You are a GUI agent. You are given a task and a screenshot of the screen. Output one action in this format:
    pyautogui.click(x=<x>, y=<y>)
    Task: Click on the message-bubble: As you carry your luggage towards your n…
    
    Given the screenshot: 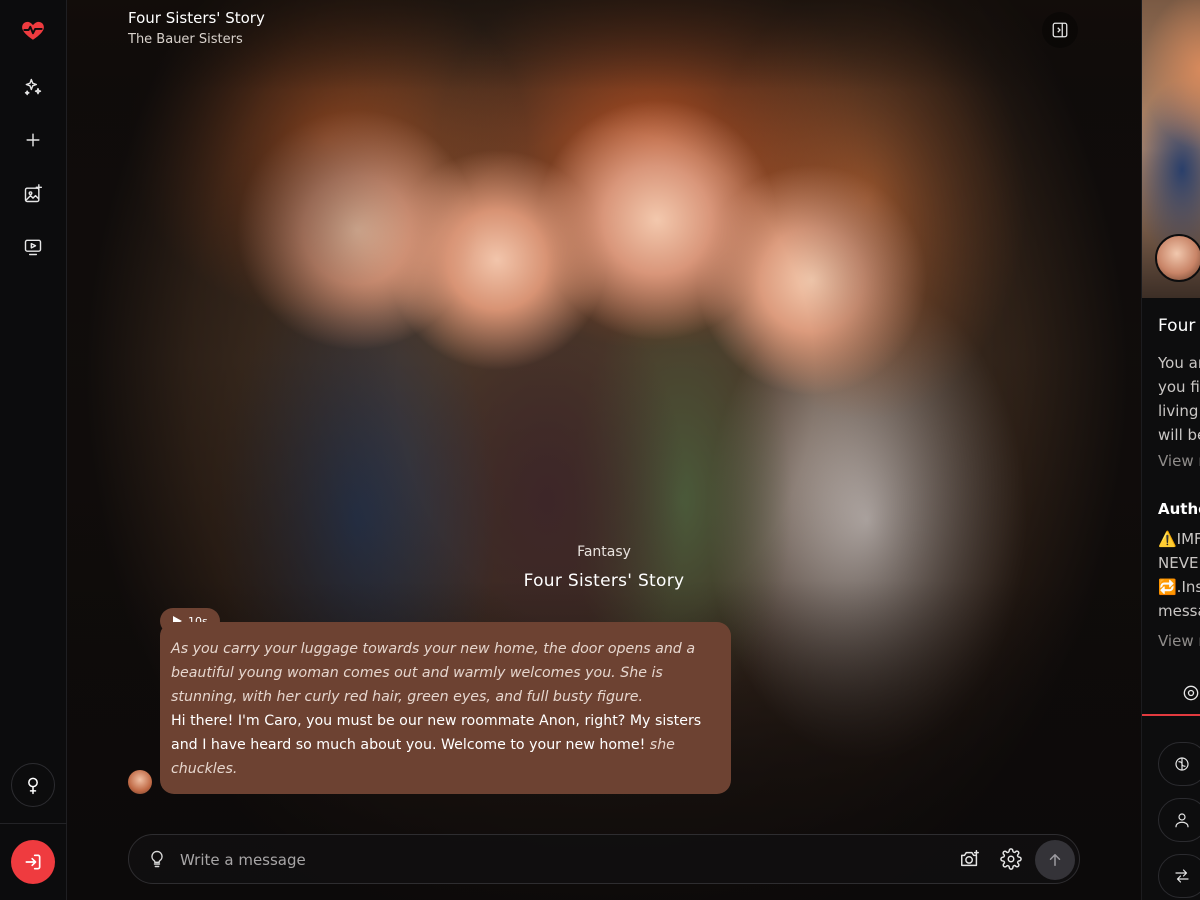 What is the action you would take?
    pyautogui.click(x=445, y=708)
    